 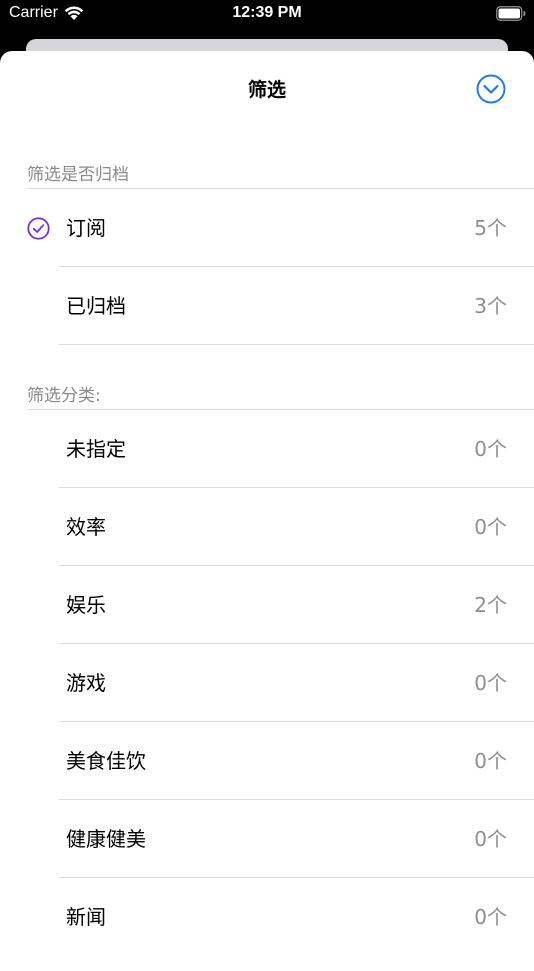 I want to click on row-label: 订阅, so click(x=86, y=228).